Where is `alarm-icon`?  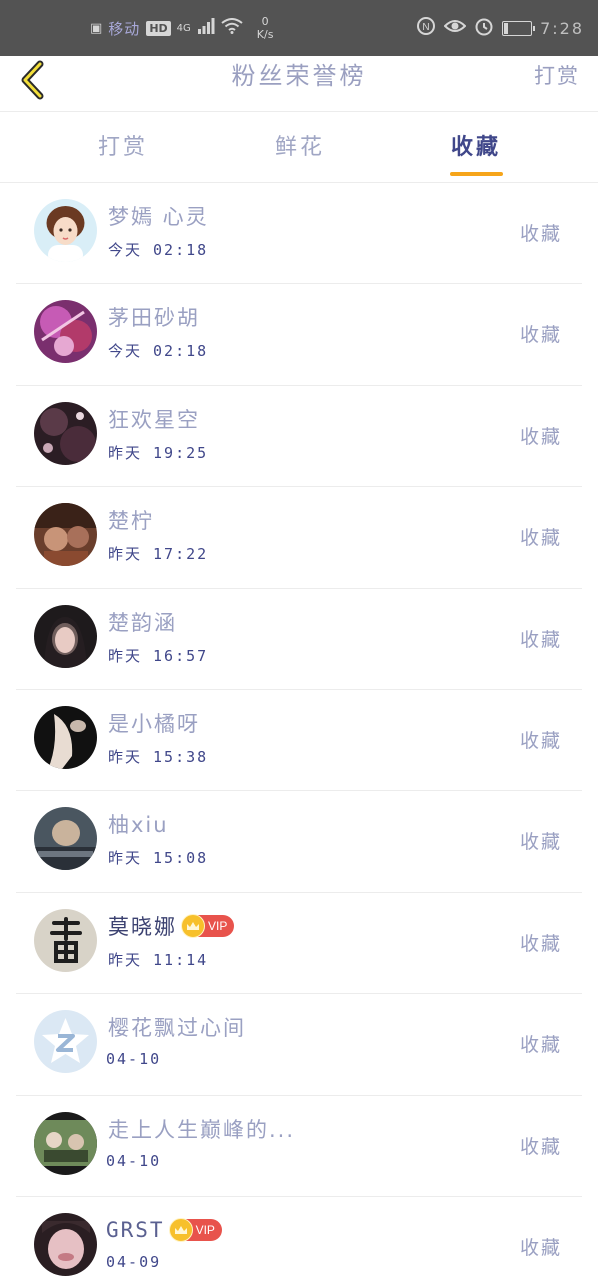 alarm-icon is located at coordinates (484, 28).